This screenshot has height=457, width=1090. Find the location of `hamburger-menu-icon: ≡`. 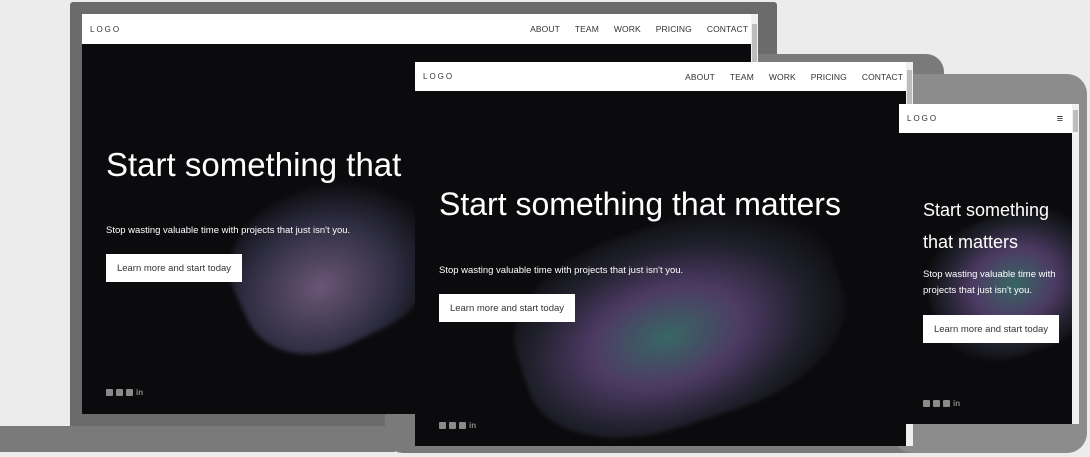

hamburger-menu-icon: ≡ is located at coordinates (1060, 119).